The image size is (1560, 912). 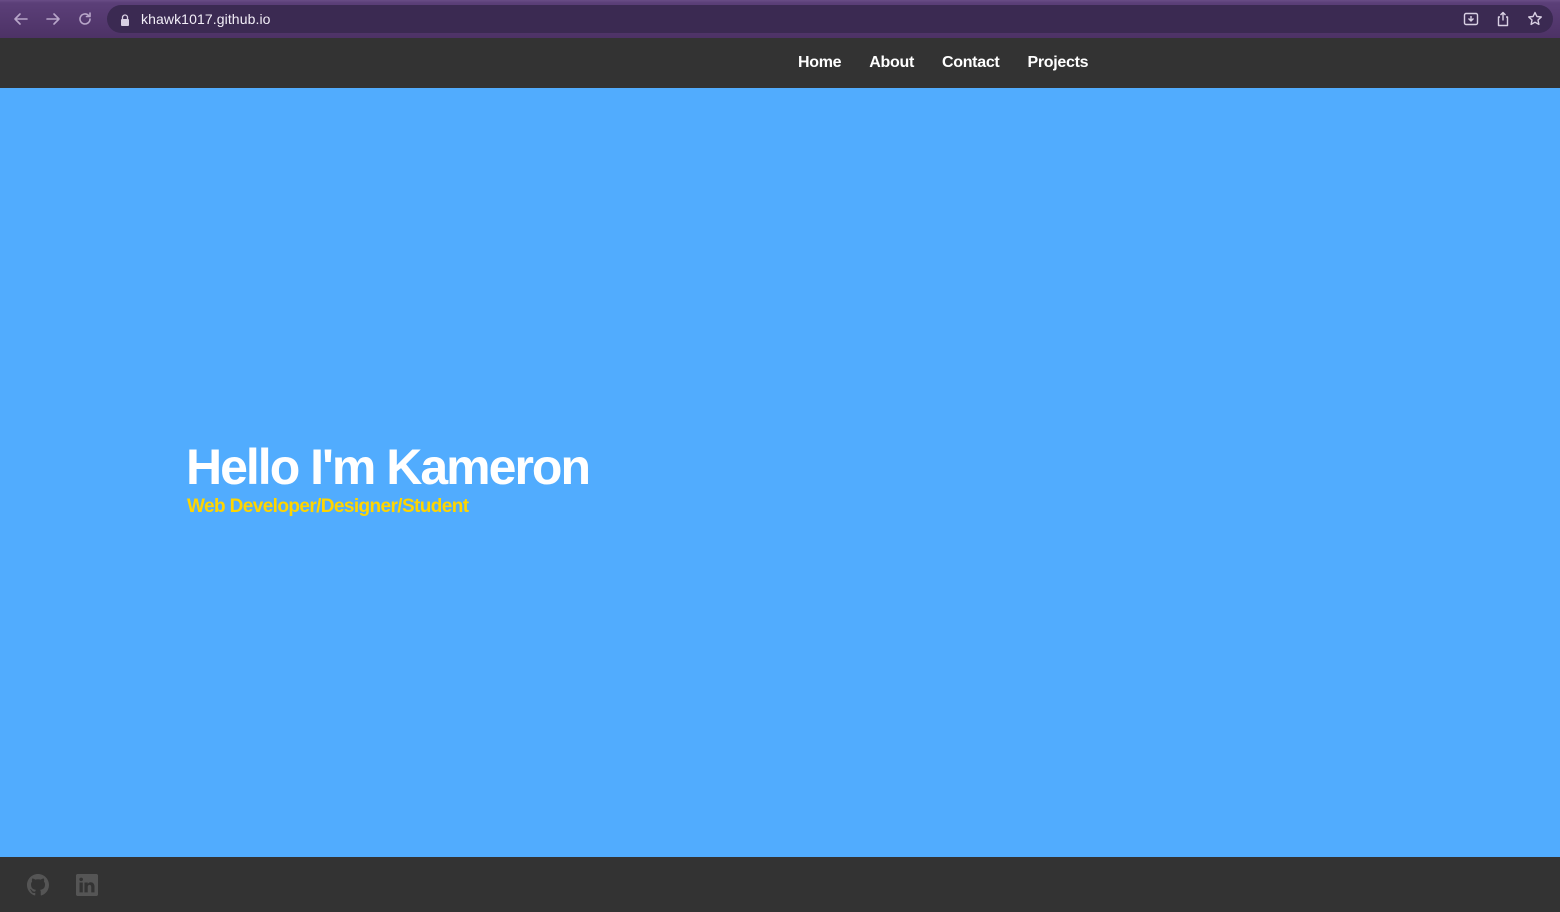 I want to click on nav-link-projects: Projects, so click(x=1057, y=63).